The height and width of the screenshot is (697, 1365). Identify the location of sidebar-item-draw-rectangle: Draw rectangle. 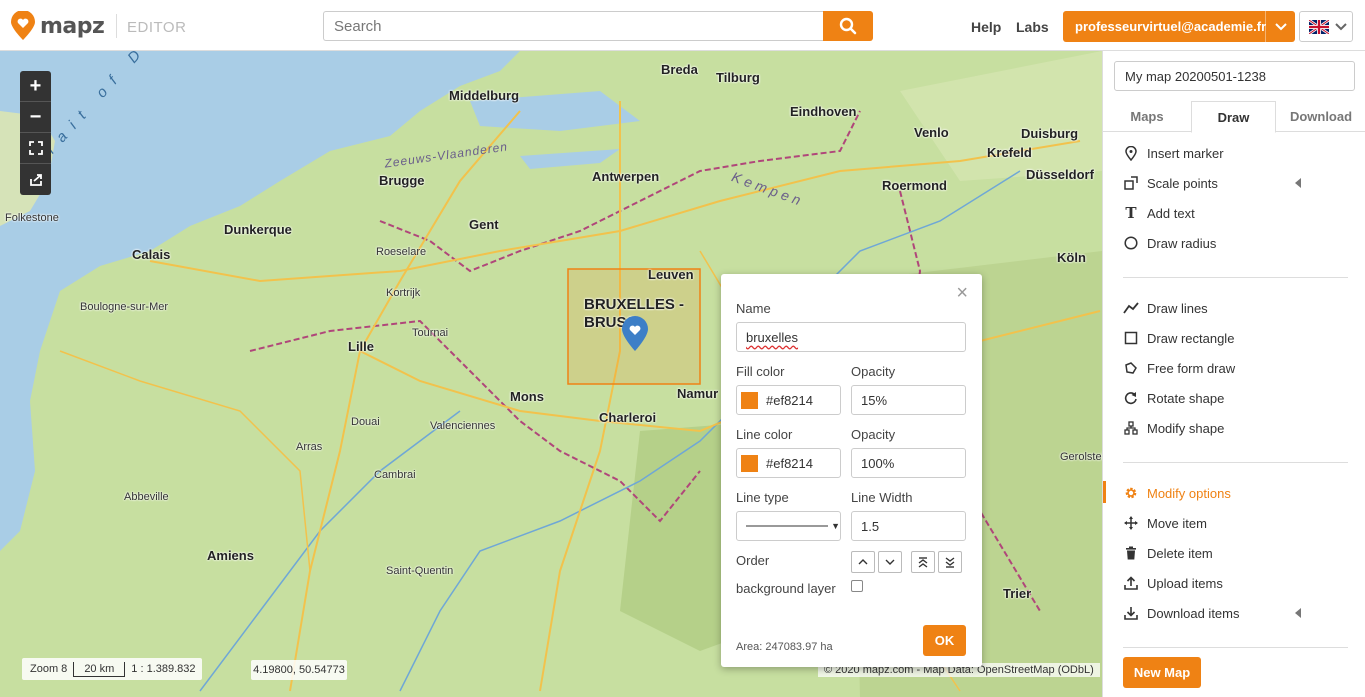
(1178, 338).